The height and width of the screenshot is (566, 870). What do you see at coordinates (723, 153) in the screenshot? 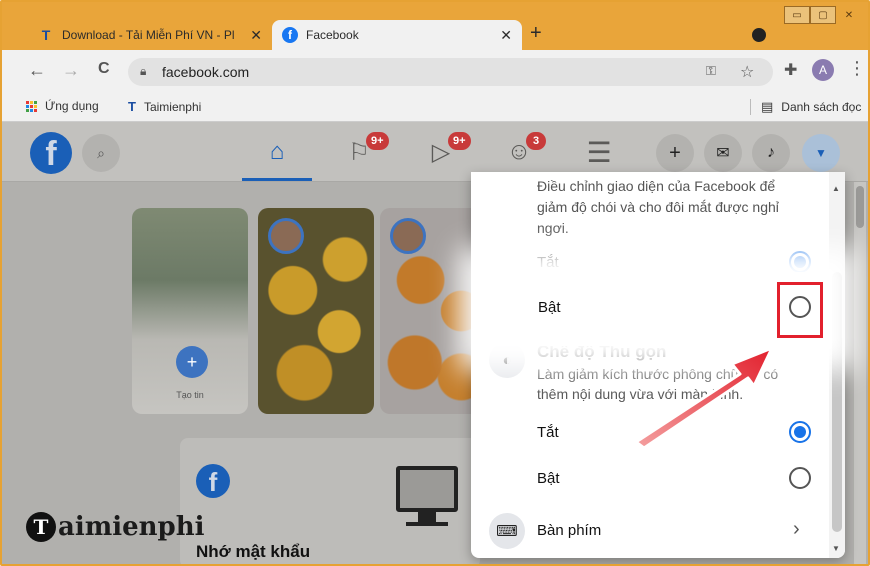
I see `messenger-icon: ✉` at bounding box center [723, 153].